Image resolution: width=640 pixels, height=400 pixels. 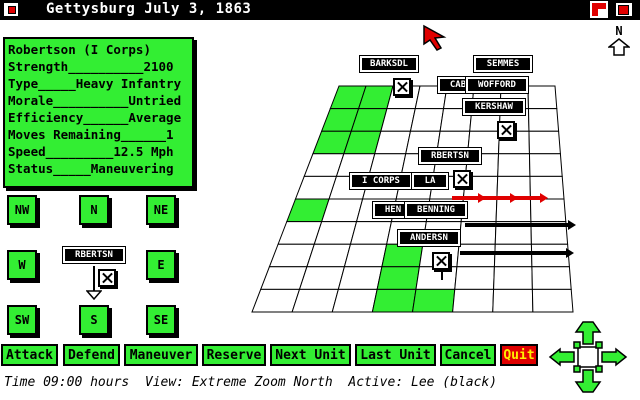 What do you see at coordinates (436, 210) in the screenshot?
I see `unit-label-benning: BENNING` at bounding box center [436, 210].